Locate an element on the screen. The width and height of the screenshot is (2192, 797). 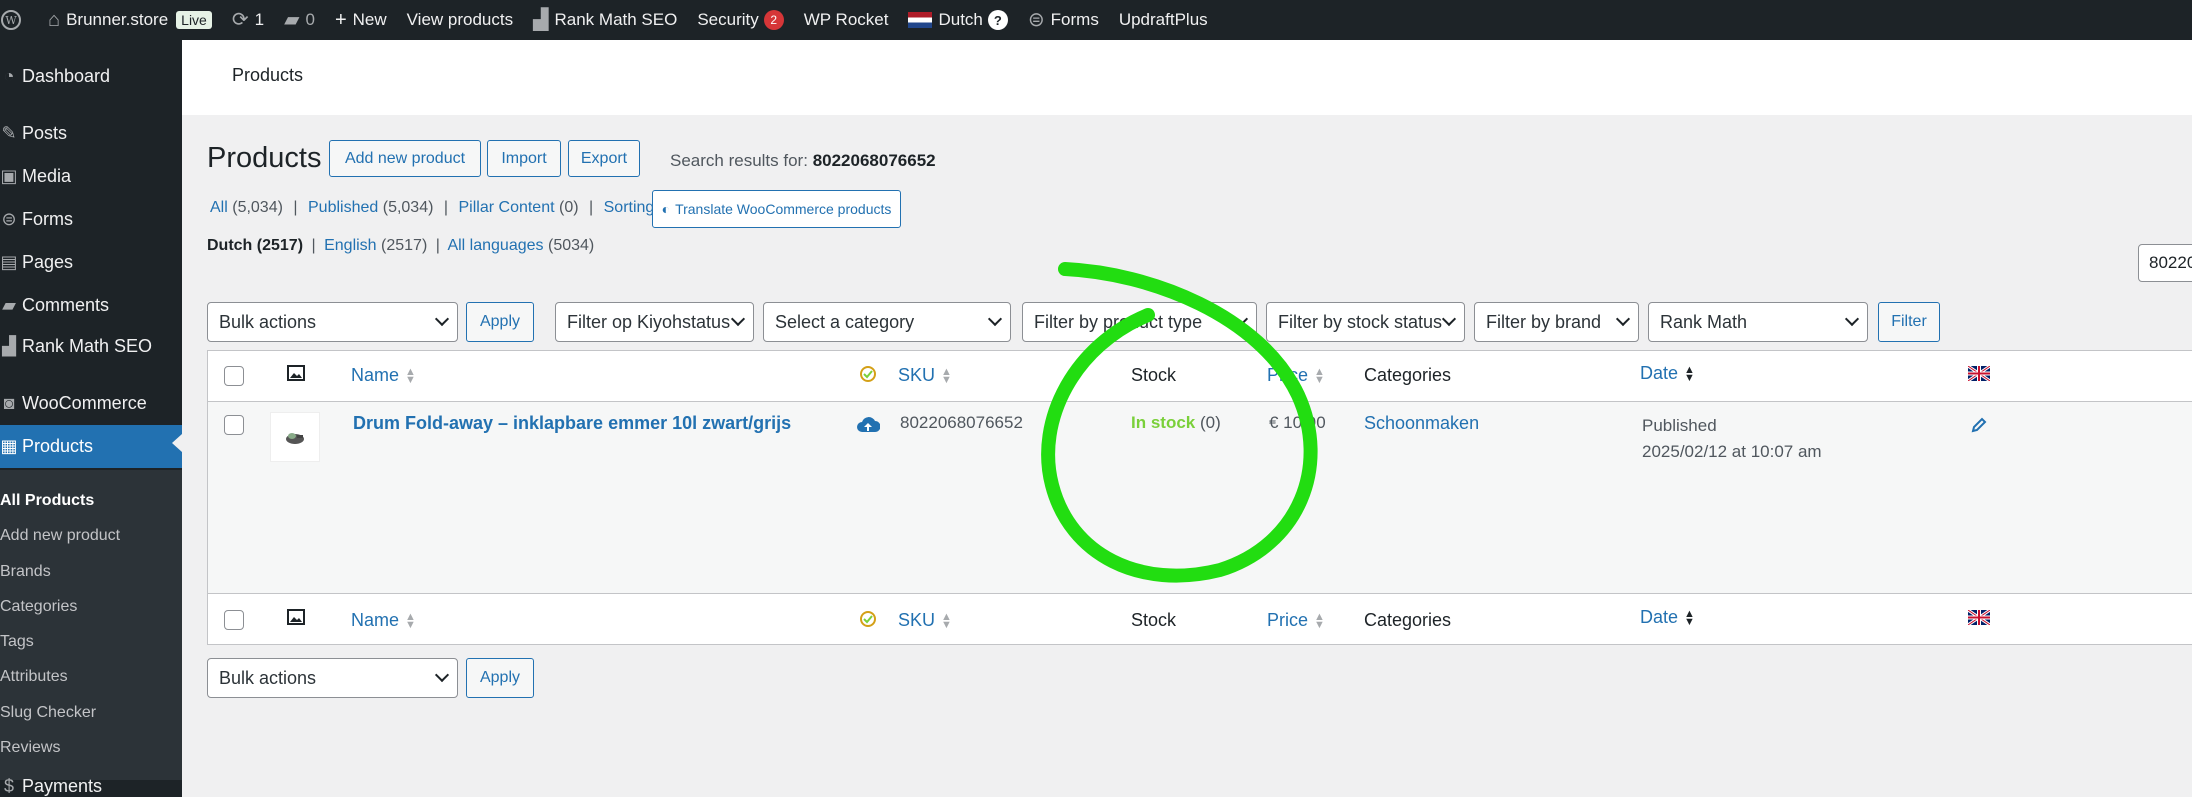
view-sorting-link: Sorting is located at coordinates (629, 207).